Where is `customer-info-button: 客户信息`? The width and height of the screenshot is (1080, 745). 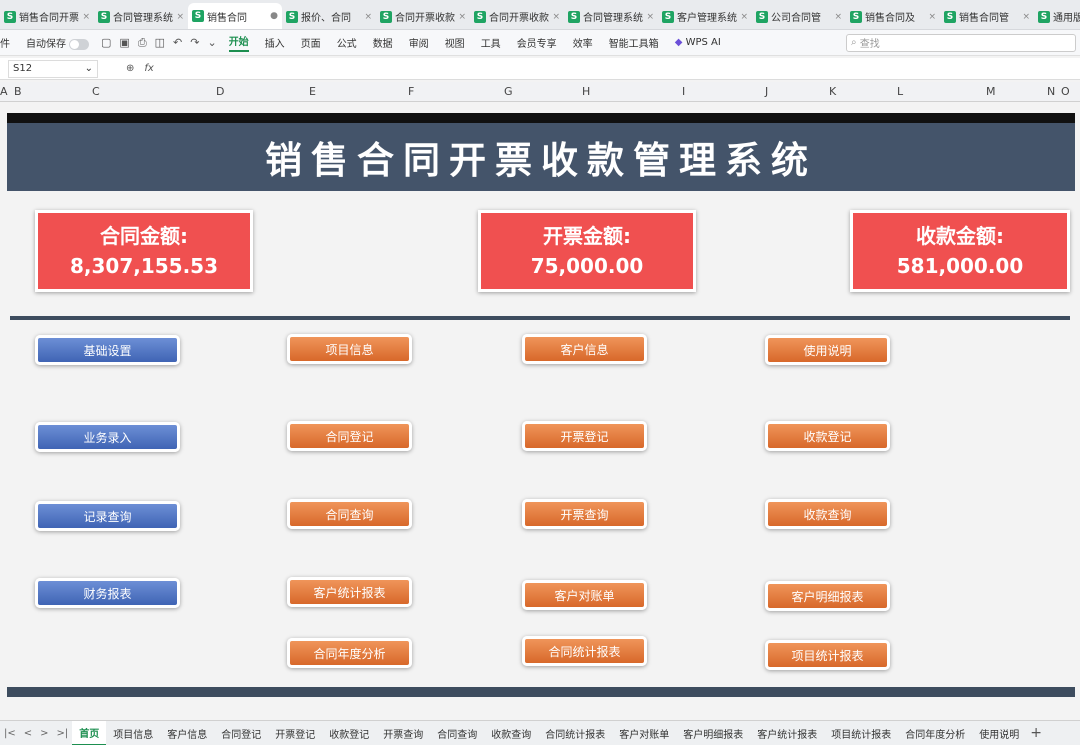
customer-info-button: 客户信息 is located at coordinates (584, 349).